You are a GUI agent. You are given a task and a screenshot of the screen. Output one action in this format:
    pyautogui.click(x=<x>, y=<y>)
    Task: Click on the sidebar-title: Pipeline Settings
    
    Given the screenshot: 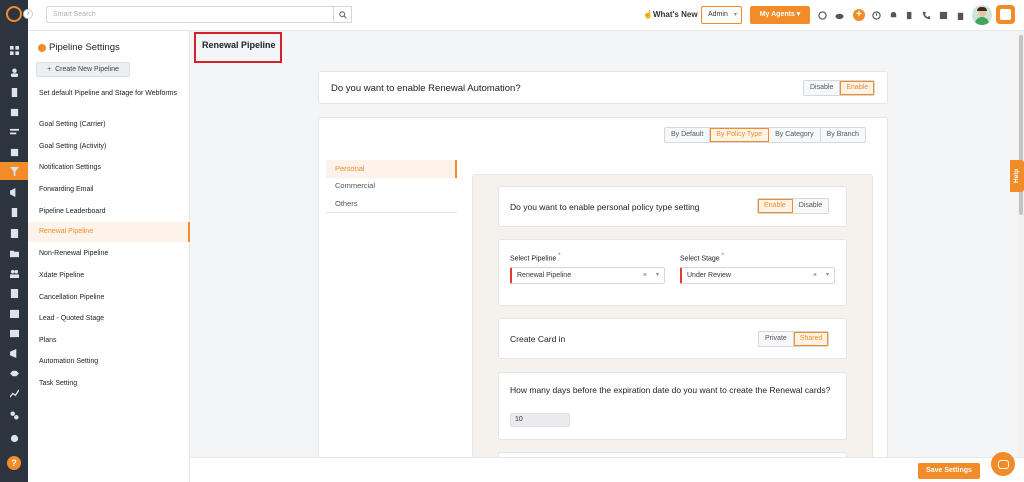 What is the action you would take?
    pyautogui.click(x=79, y=47)
    